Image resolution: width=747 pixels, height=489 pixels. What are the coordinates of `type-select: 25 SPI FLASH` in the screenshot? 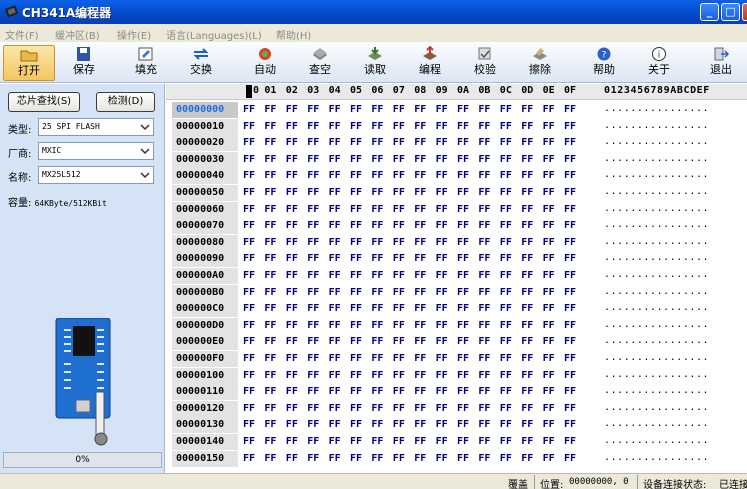 It's located at (96, 127).